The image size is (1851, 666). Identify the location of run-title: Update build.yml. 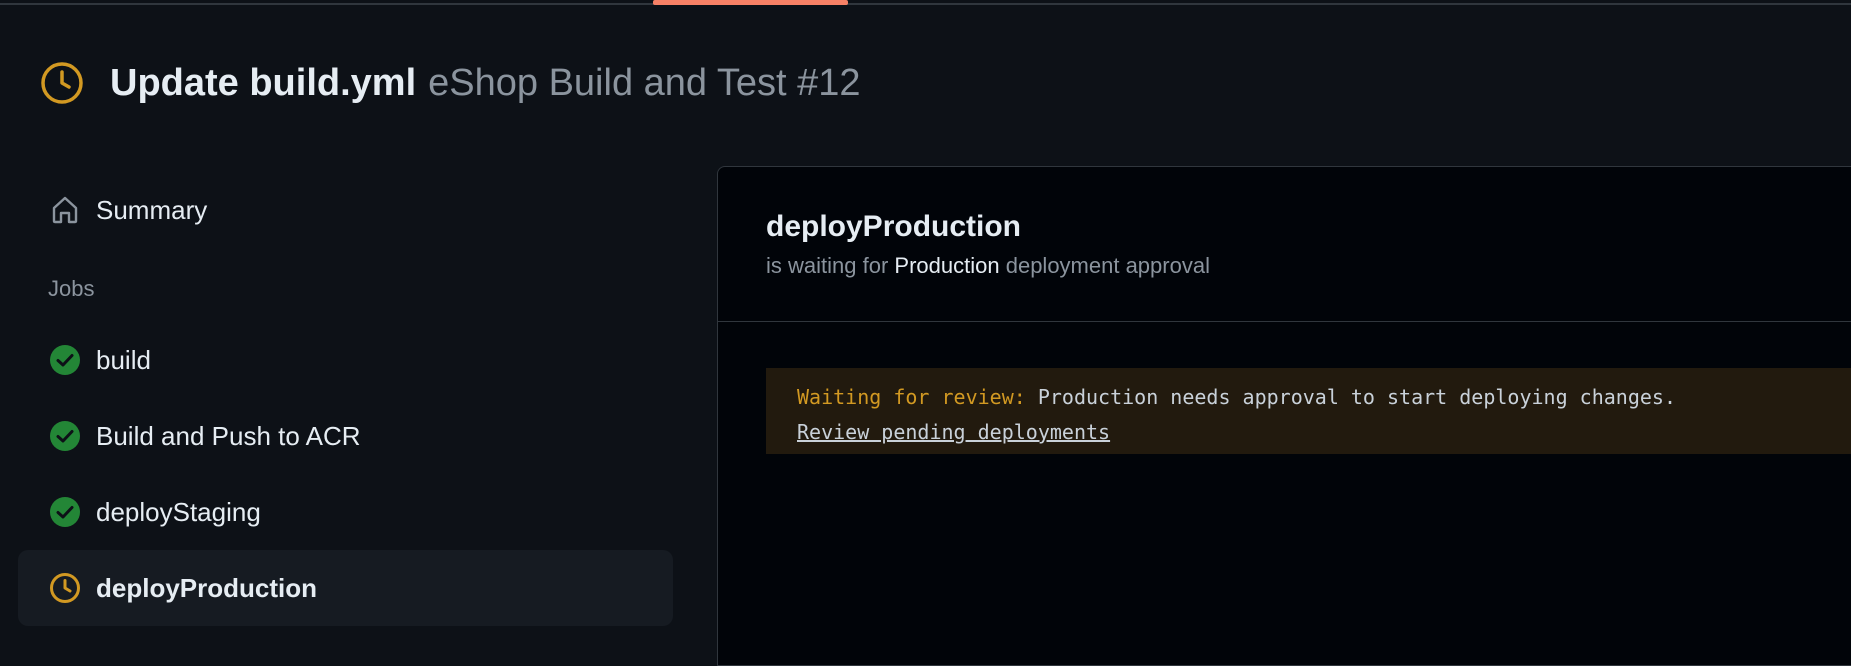
(263, 82).